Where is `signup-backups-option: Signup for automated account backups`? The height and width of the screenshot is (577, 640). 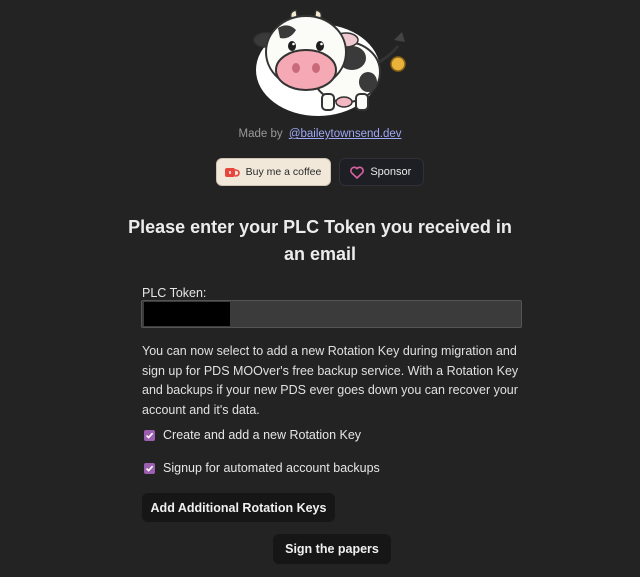 signup-backups-option: Signup for automated account backups is located at coordinates (262, 468).